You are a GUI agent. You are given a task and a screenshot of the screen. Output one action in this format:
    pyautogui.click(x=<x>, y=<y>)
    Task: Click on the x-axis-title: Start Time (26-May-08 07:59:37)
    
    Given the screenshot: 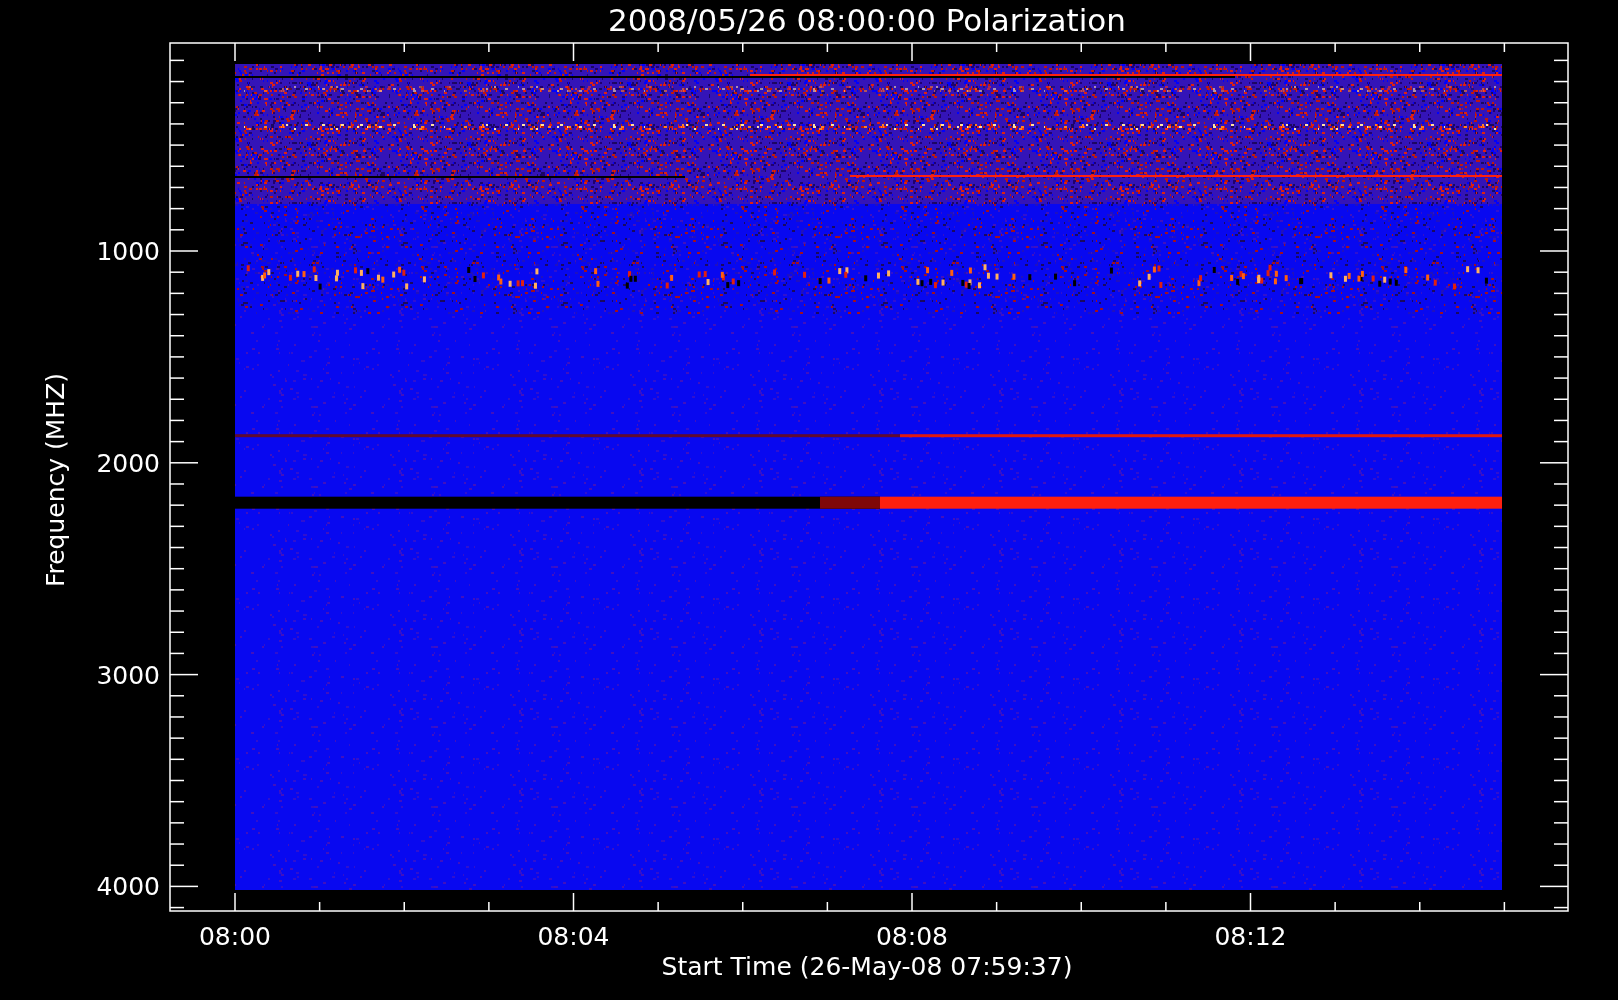 What is the action you would take?
    pyautogui.click(x=867, y=966)
    